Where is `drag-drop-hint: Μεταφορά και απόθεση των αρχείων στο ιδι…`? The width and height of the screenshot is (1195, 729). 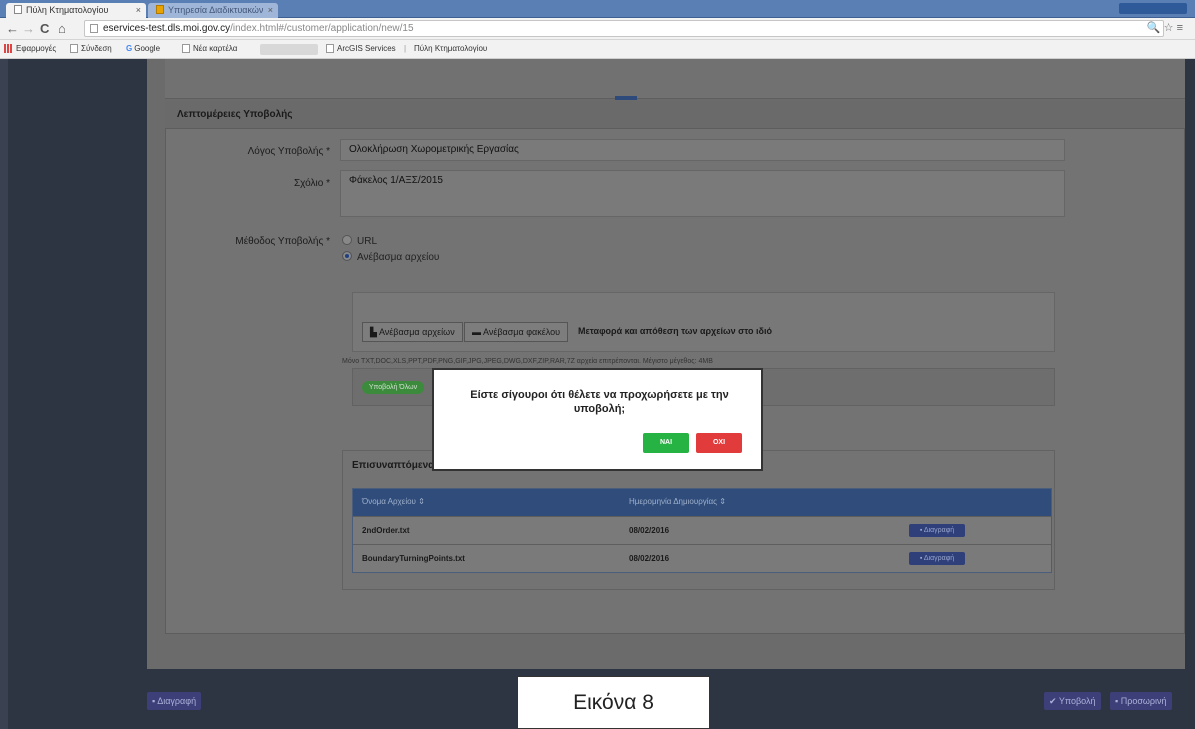
drag-drop-hint: Μεταφορά και απόθεση των αρχείων στο ιδι… is located at coordinates (675, 331).